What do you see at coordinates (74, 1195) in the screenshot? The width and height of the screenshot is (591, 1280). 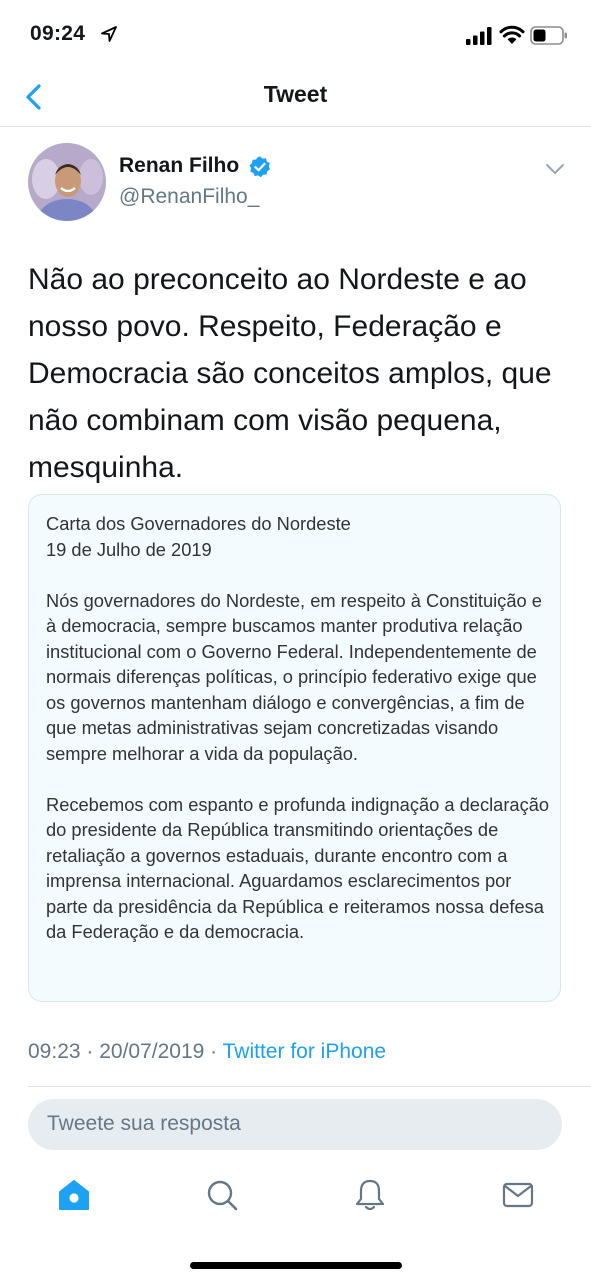 I see `home-icon` at bounding box center [74, 1195].